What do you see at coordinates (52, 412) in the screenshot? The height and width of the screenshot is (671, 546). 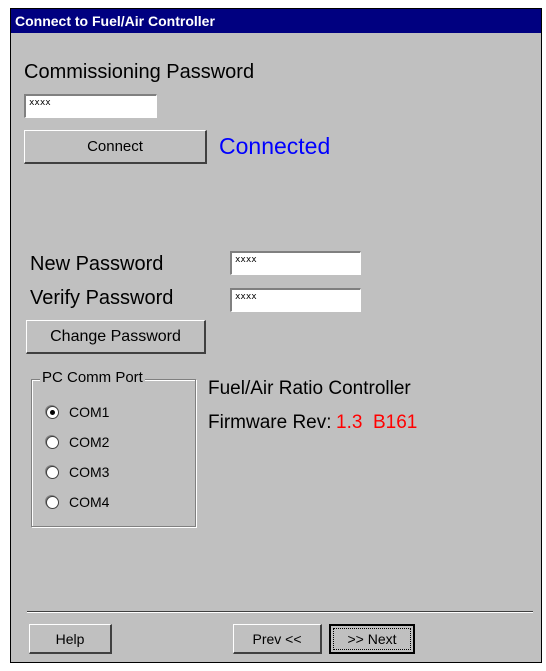 I see `radio-selected-icon` at bounding box center [52, 412].